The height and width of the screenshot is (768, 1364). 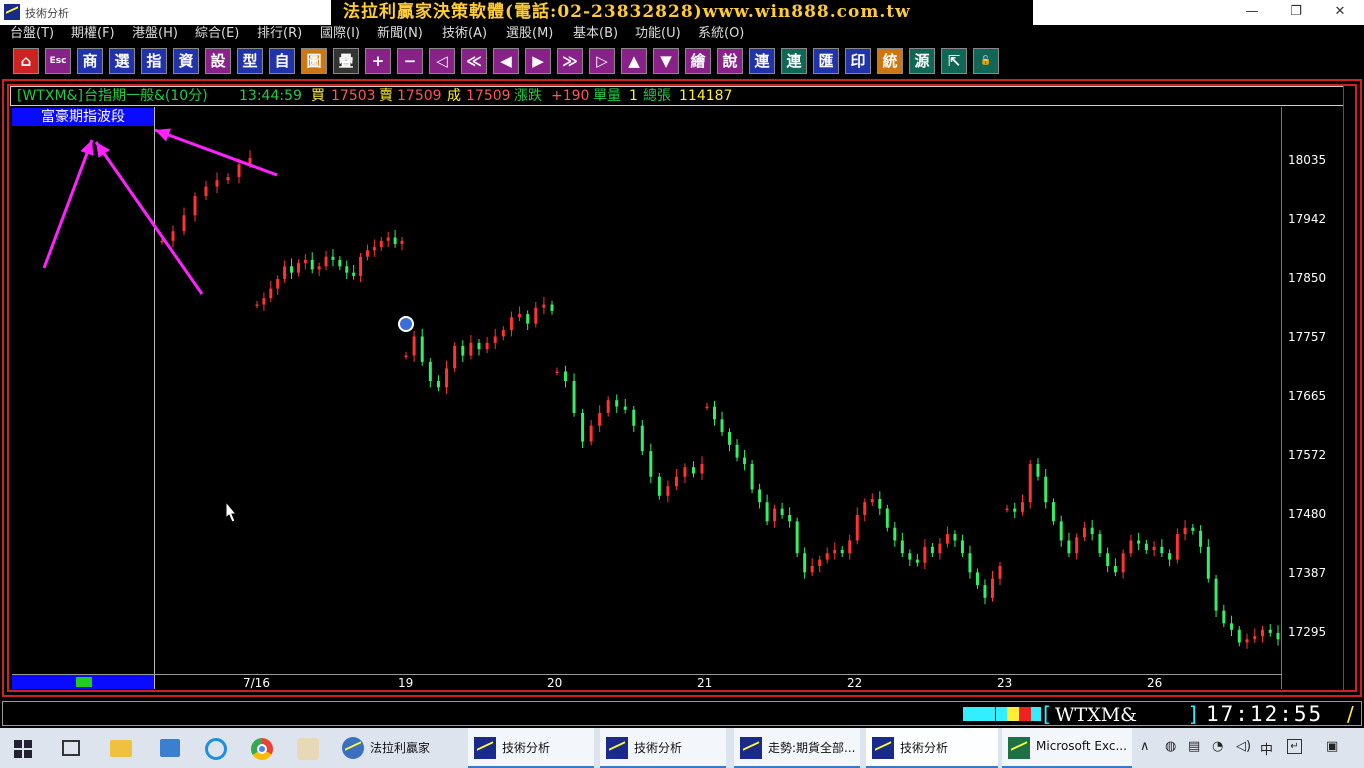 What do you see at coordinates (218, 61) in the screenshot?
I see `settings-icon: 設` at bounding box center [218, 61].